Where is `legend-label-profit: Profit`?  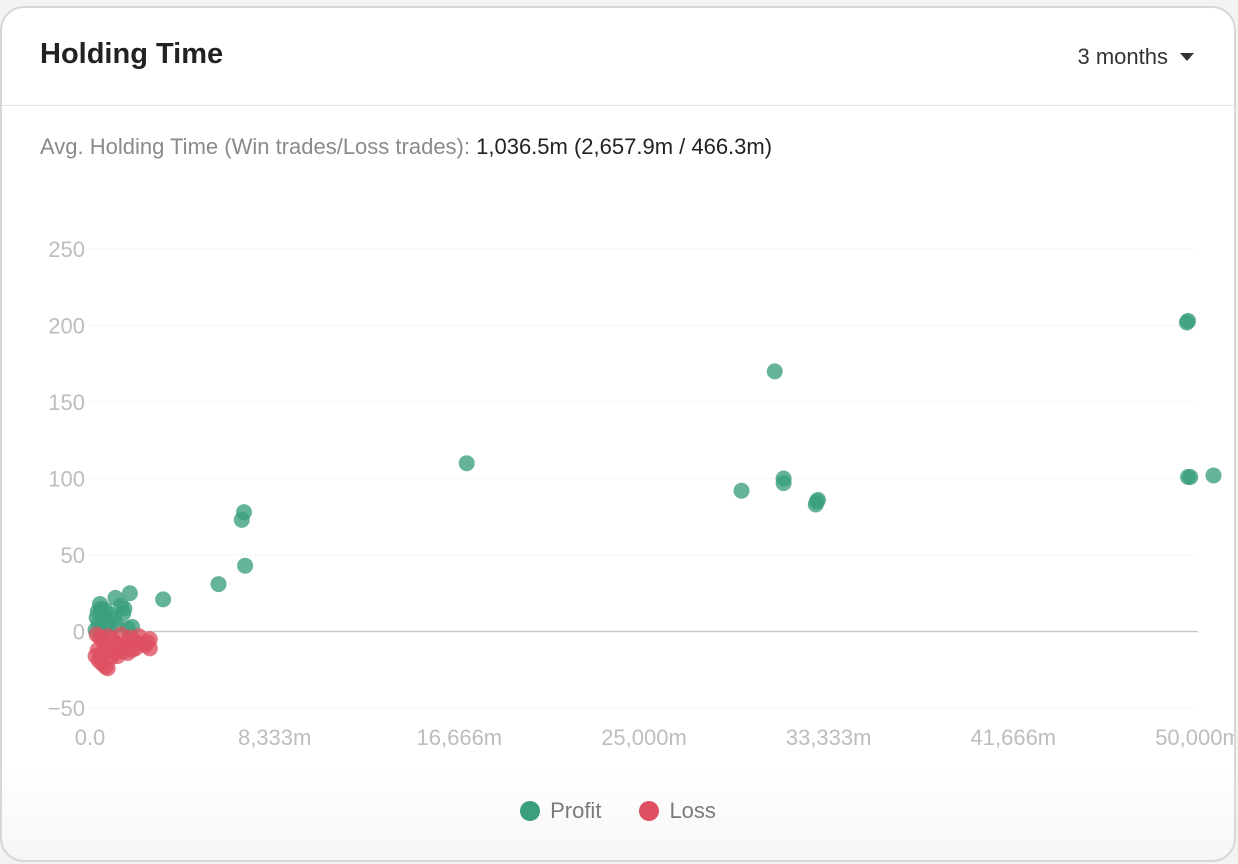
legend-label-profit: Profit is located at coordinates (576, 810).